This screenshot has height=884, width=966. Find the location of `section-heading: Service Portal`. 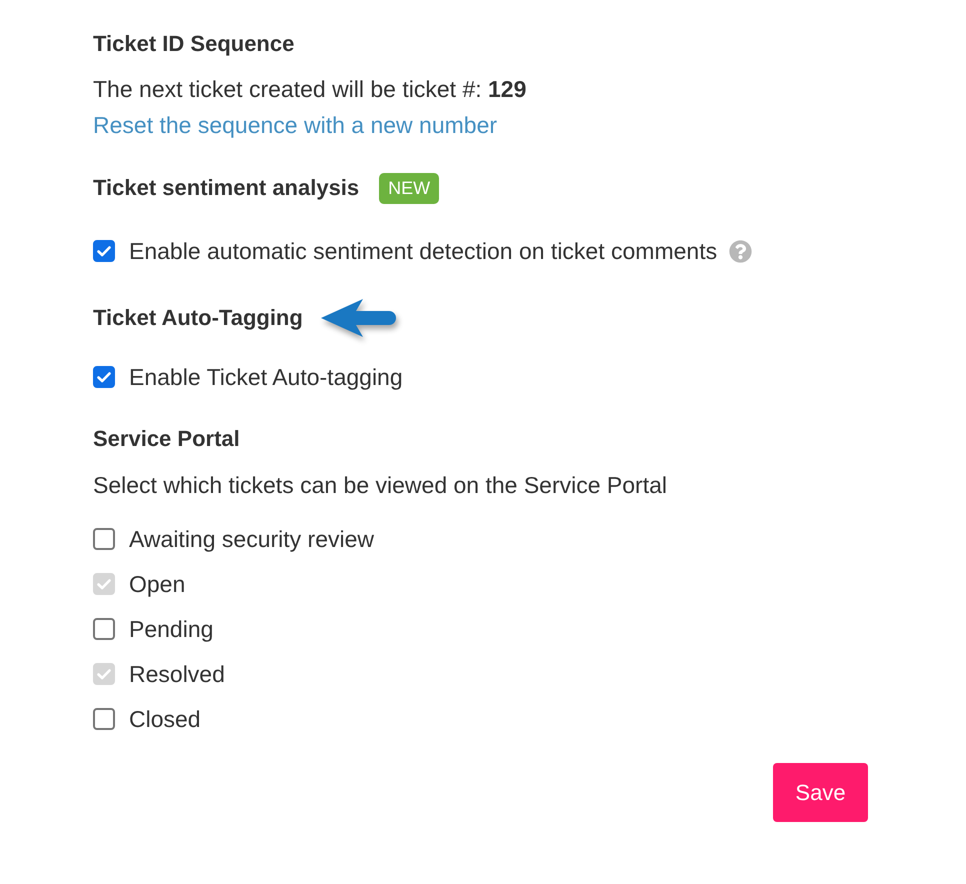

section-heading: Service Portal is located at coordinates (166, 439).